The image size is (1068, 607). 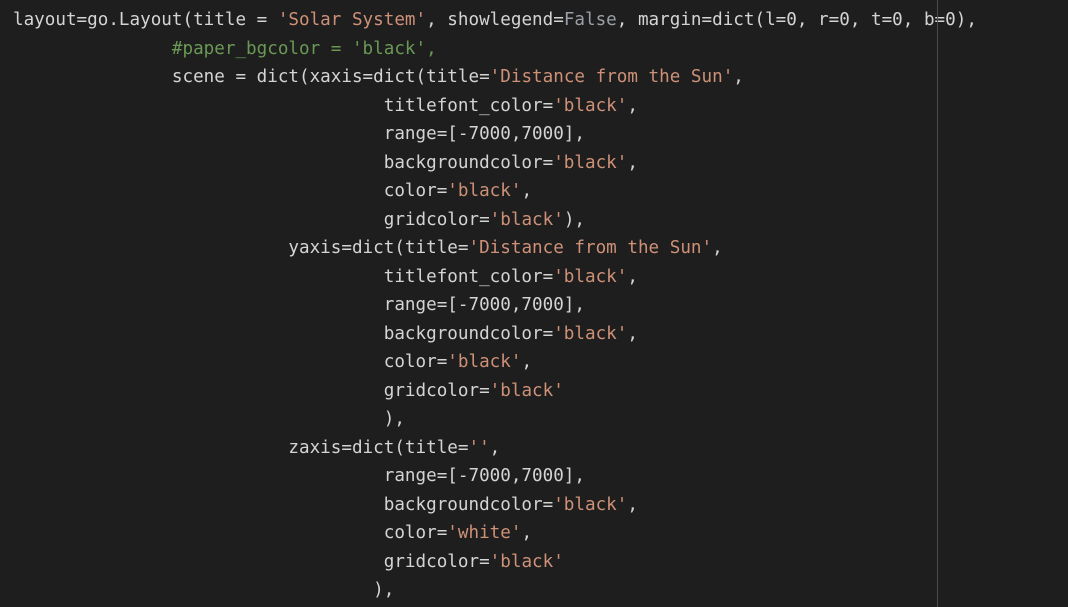 I want to click on code-token: False, so click(x=590, y=20).